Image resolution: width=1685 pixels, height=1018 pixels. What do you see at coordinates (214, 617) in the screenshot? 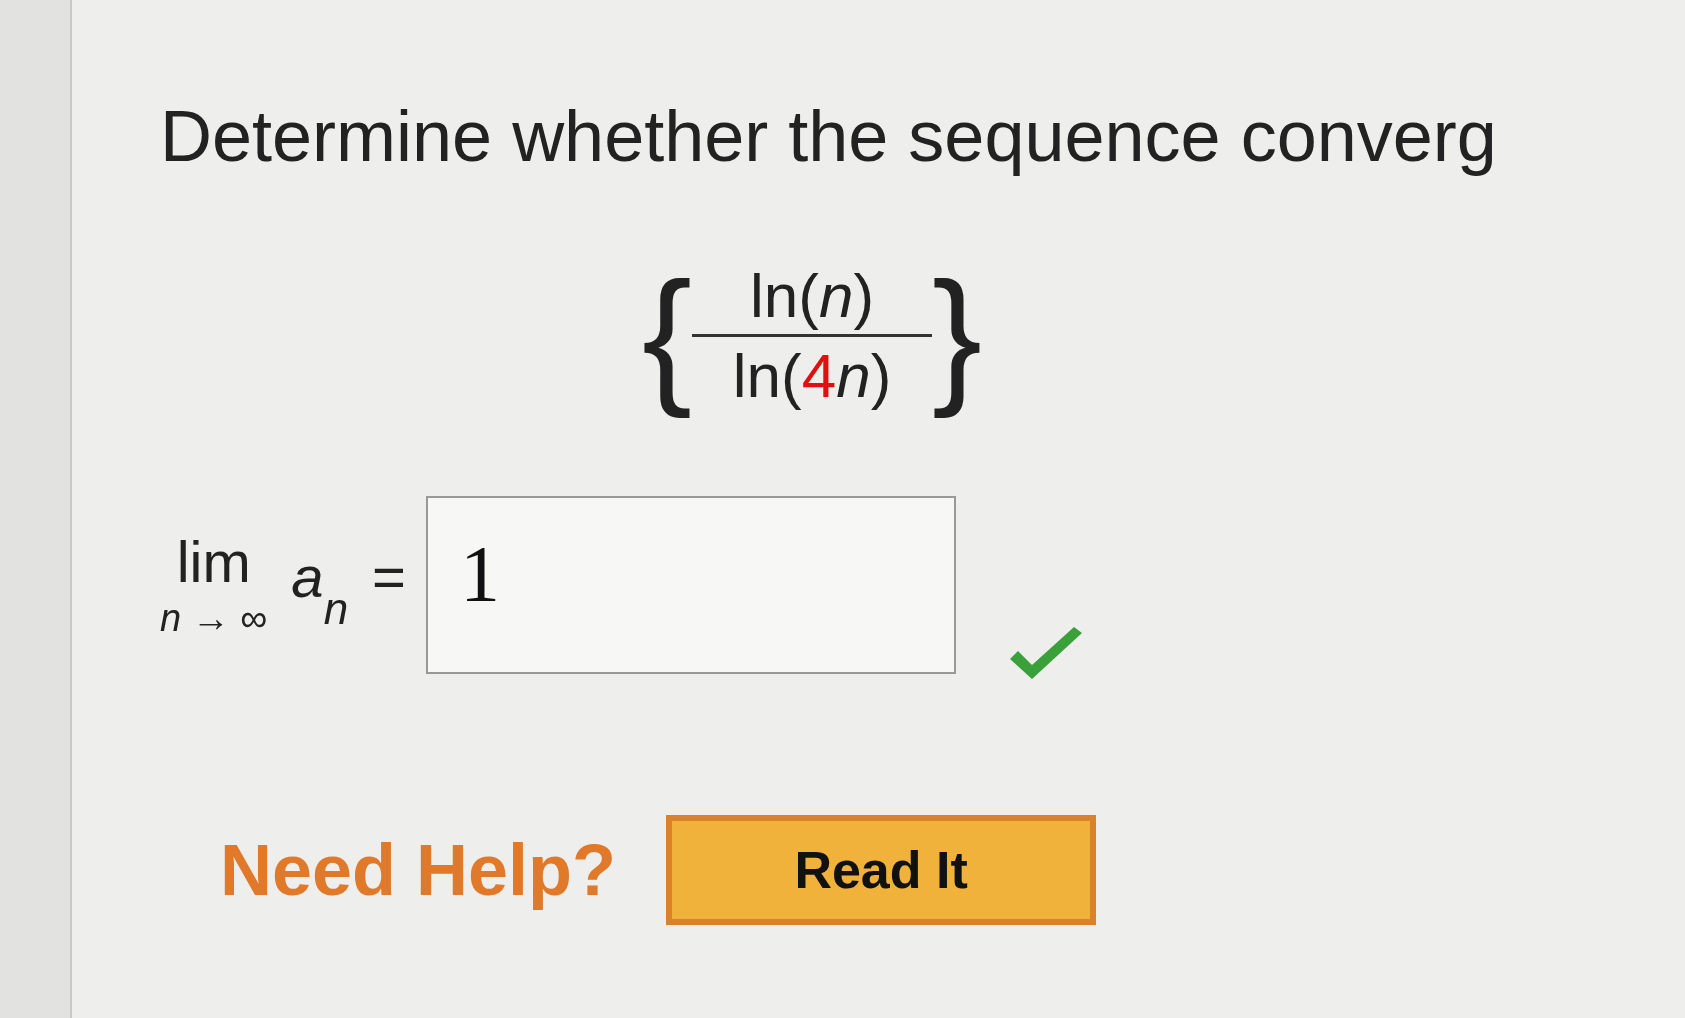
I see `limit-subscript: n → ∞` at bounding box center [214, 617].